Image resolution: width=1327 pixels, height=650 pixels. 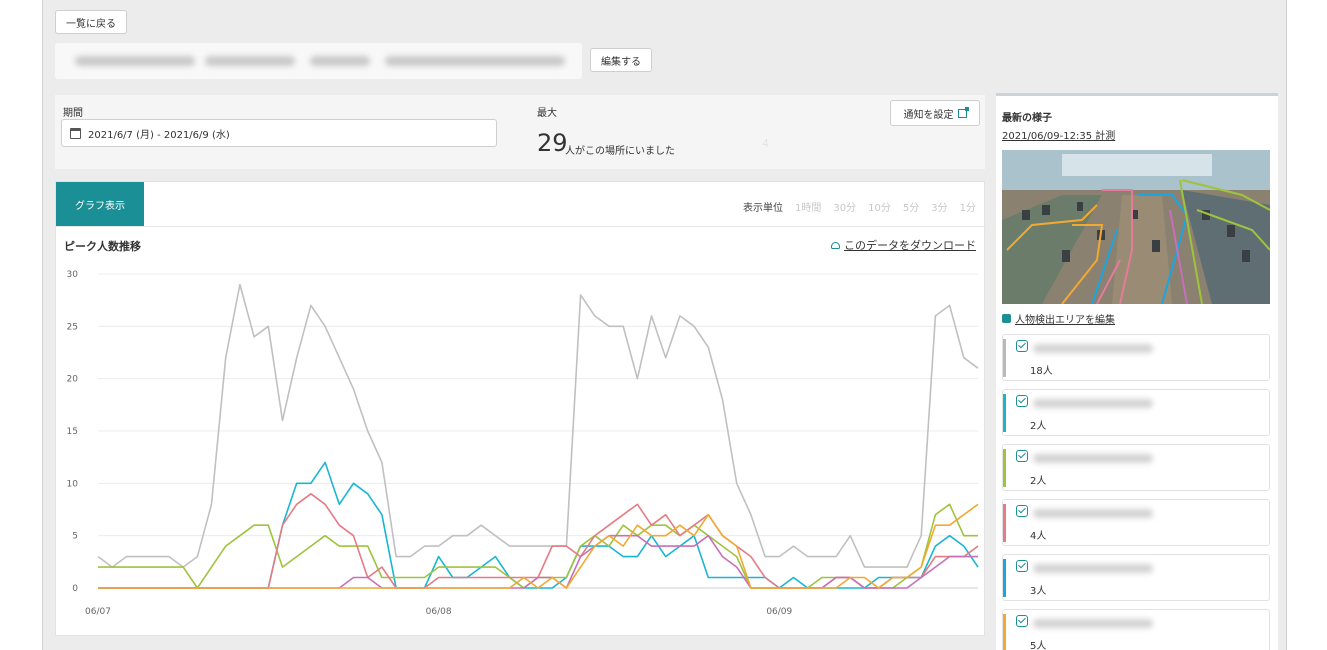 I want to click on y-tick-label: 5, so click(x=75, y=537).